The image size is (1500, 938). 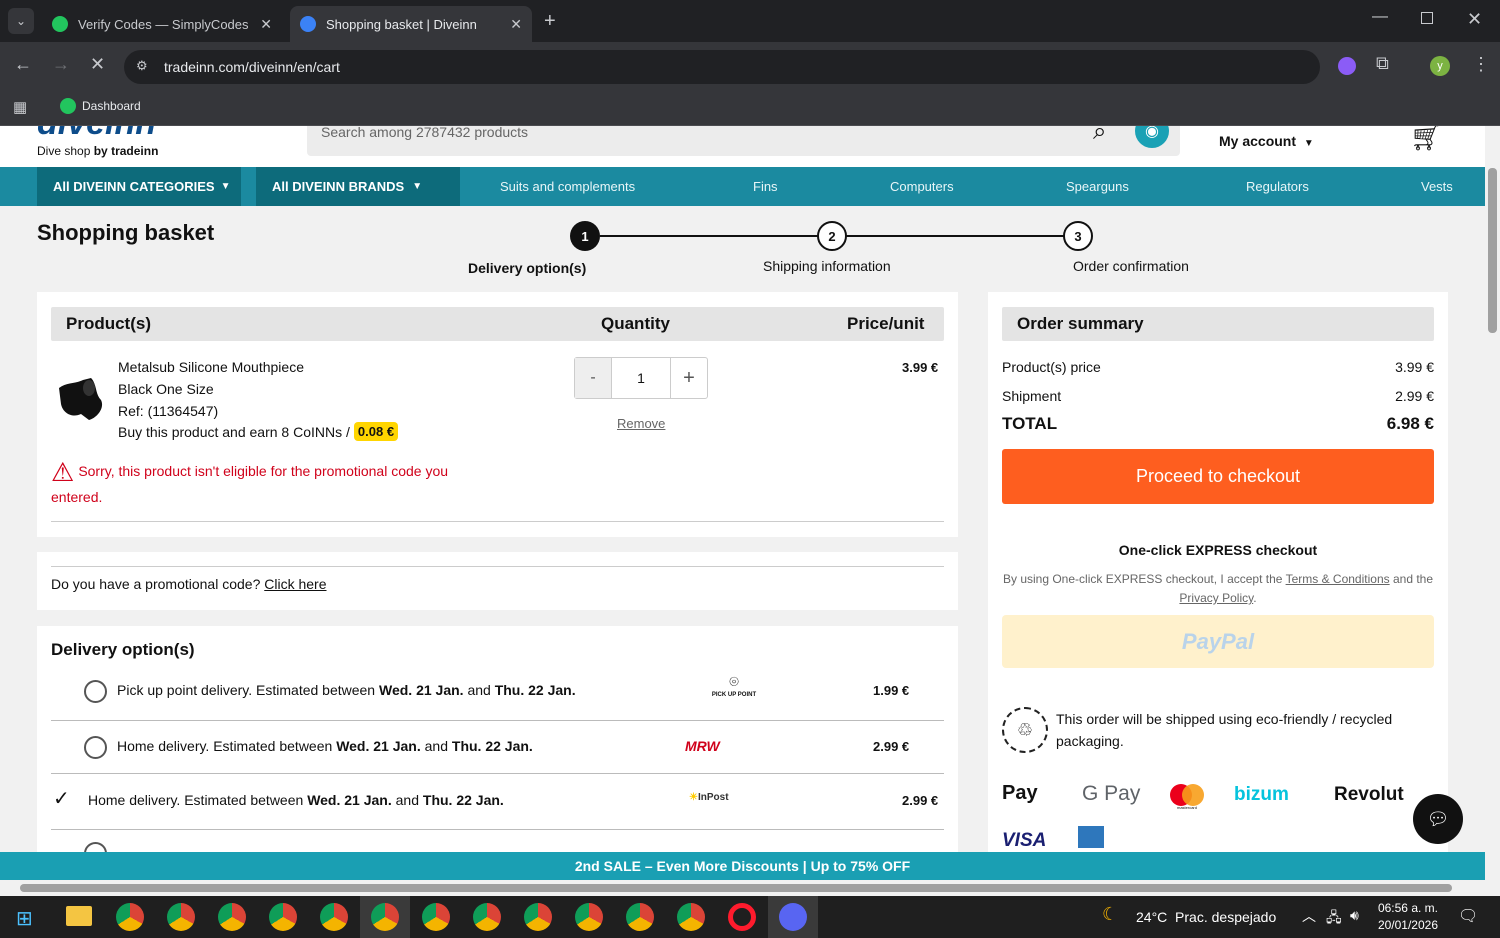 I want to click on horizontal-scrollbar, so click(x=742, y=888).